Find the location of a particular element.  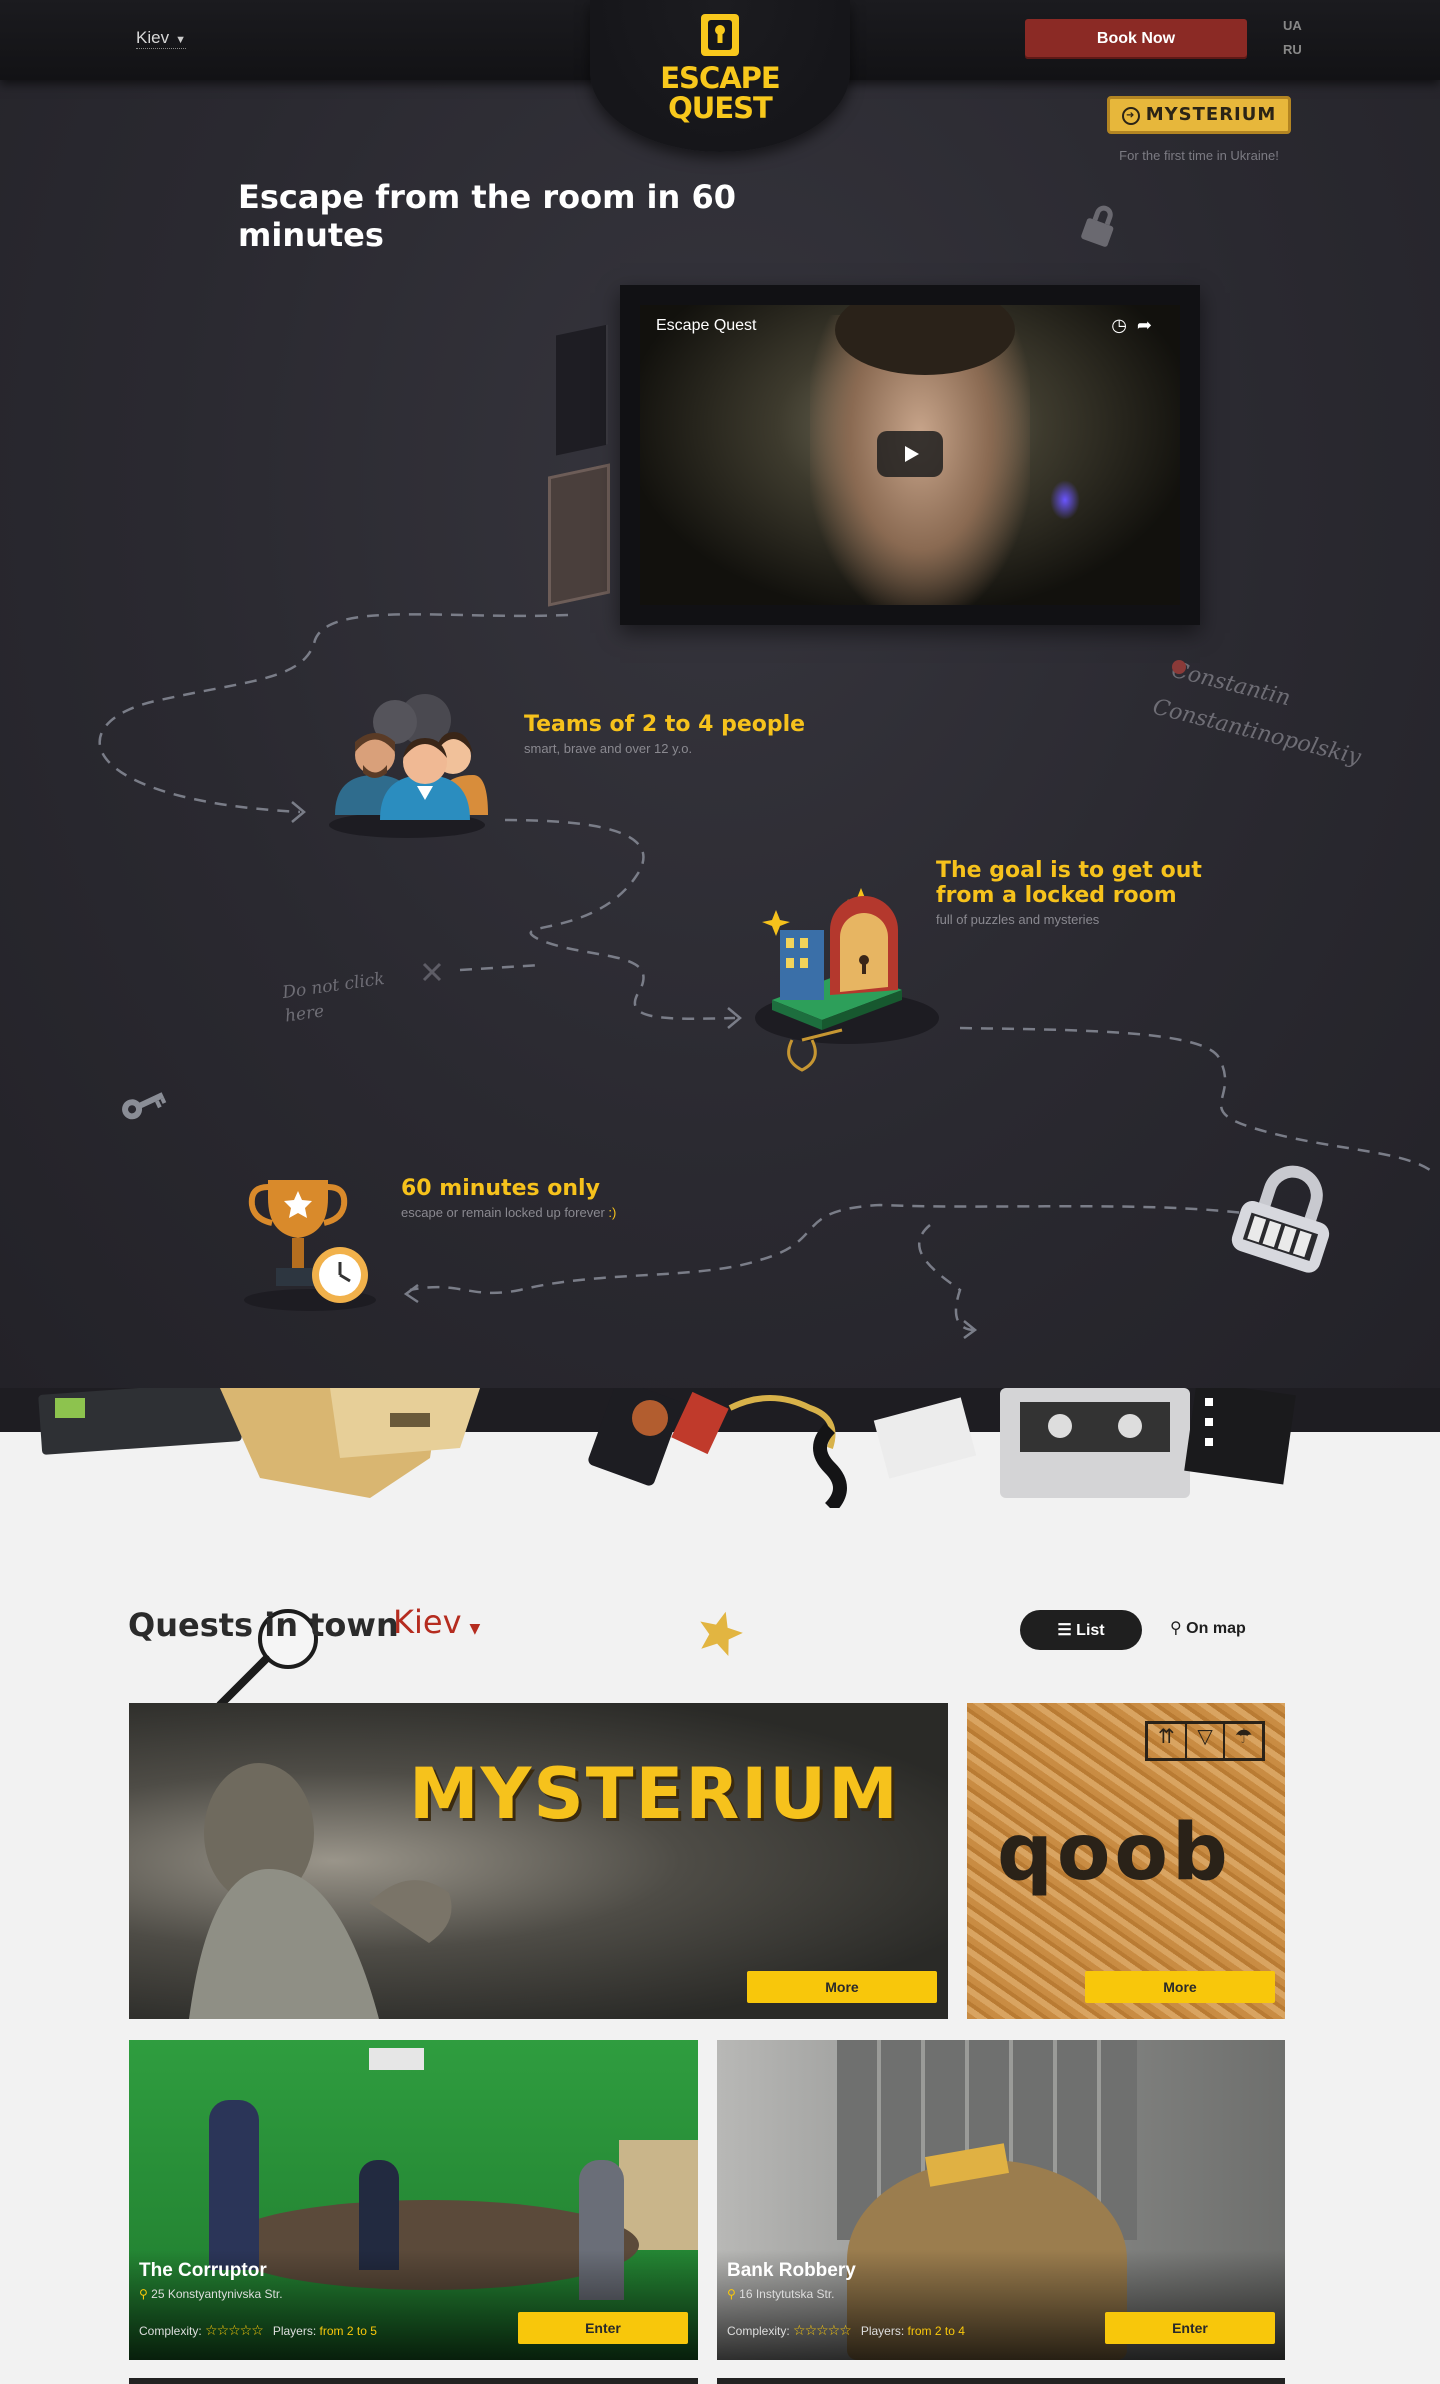

smiley-text: :) is located at coordinates (612, 1212).